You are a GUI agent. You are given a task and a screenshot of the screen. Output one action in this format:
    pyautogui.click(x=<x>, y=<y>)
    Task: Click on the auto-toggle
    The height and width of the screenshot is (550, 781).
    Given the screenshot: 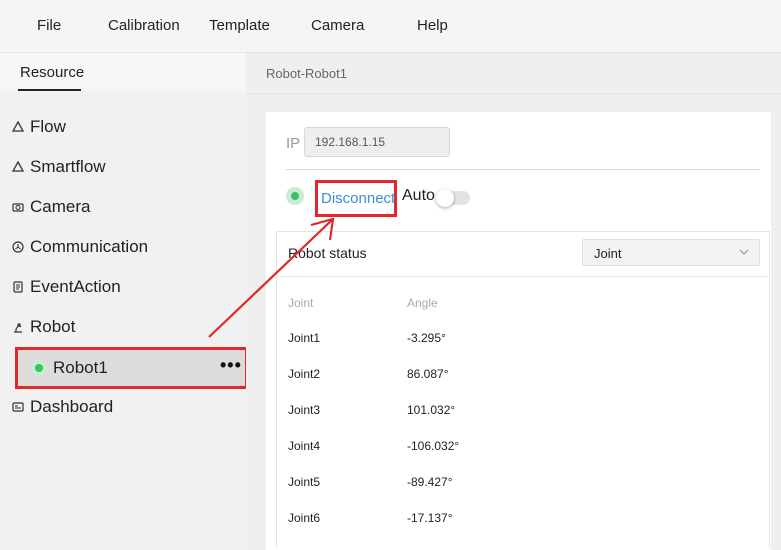 What is the action you would take?
    pyautogui.click(x=453, y=198)
    